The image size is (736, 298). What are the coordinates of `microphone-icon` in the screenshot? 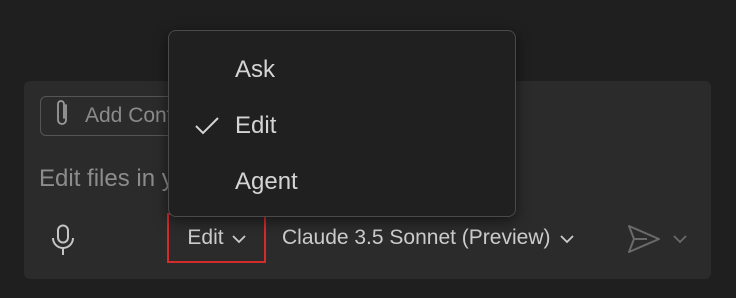 It's located at (63, 240).